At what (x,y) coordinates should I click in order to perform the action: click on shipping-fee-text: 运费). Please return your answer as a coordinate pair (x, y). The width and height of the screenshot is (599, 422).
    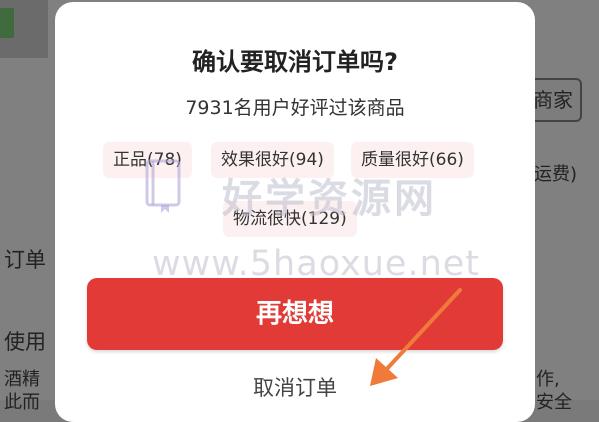
    Looking at the image, I should click on (556, 174).